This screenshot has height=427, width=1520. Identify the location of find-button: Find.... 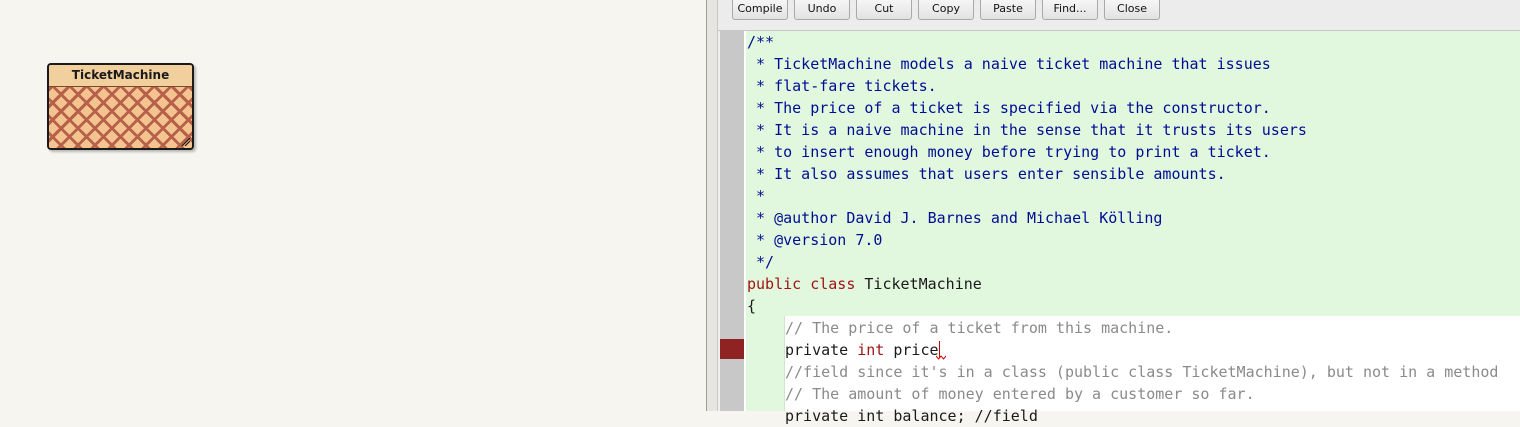
(1070, 10).